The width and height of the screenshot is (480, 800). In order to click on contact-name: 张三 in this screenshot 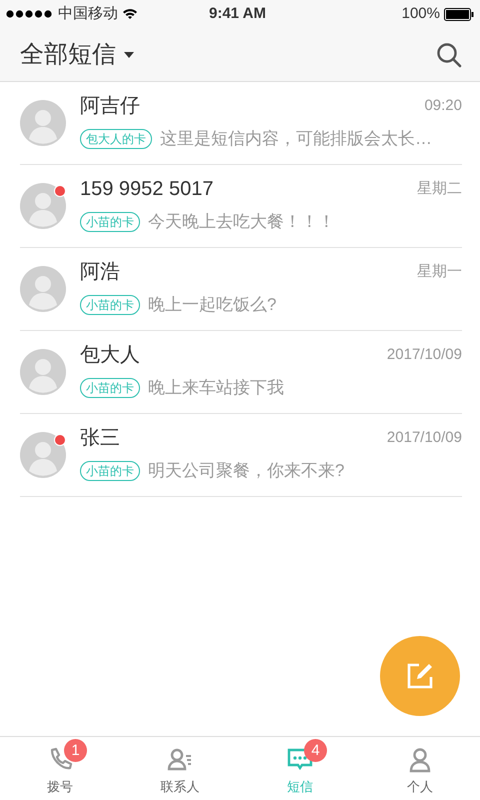, I will do `click(100, 438)`.